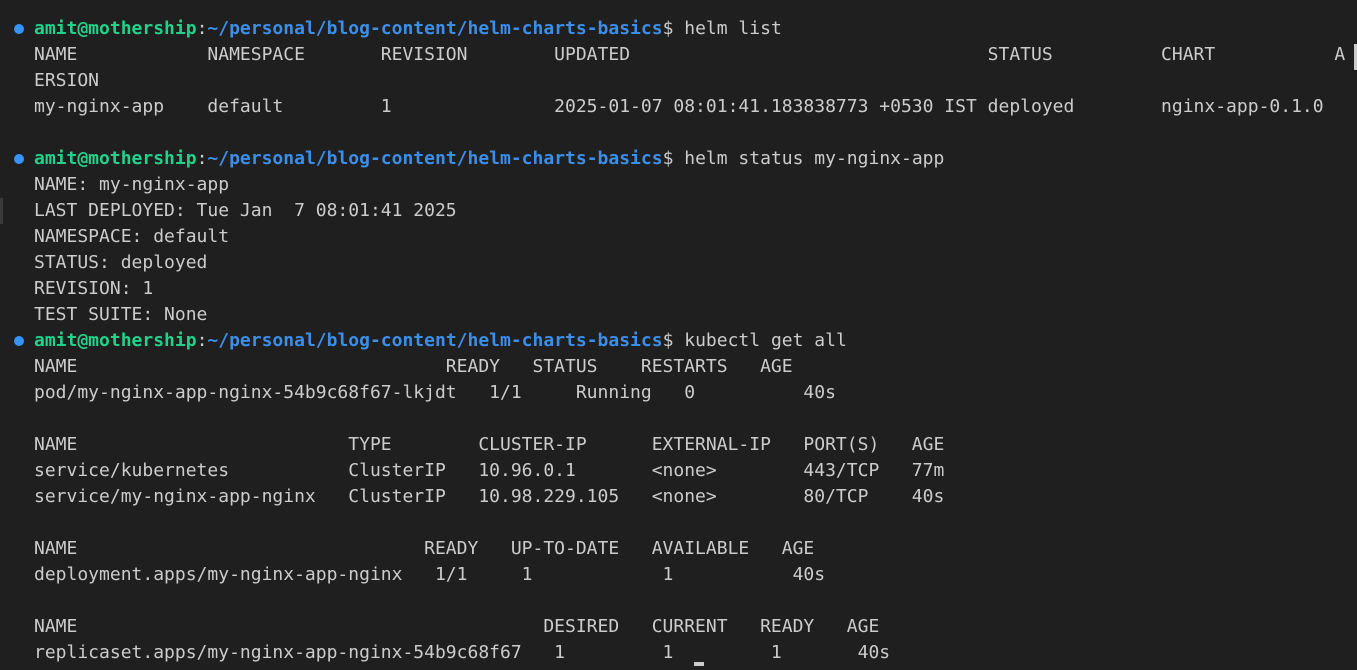 This screenshot has width=1357, height=670. What do you see at coordinates (413, 366) in the screenshot?
I see `output-text: NAME READY STATUS RESTARTS AGE` at bounding box center [413, 366].